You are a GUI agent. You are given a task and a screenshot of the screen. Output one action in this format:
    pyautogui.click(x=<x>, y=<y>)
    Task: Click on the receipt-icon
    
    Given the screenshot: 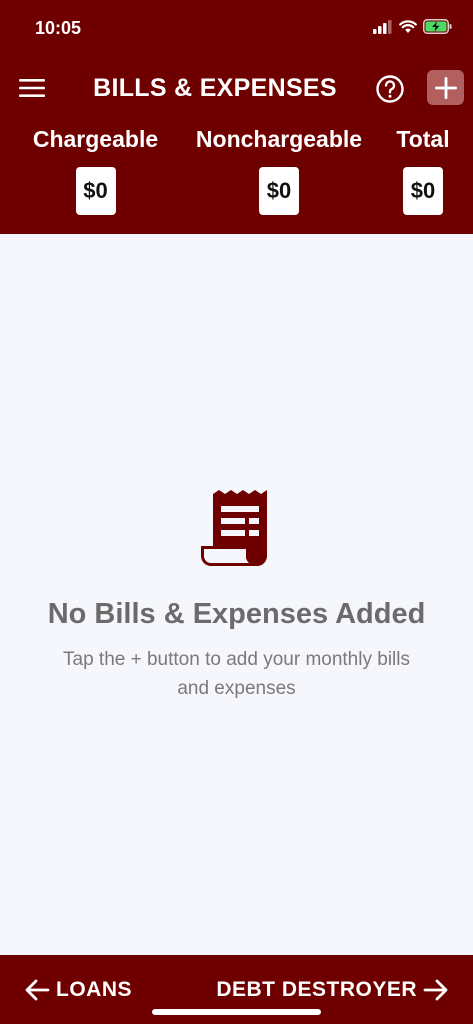 What is the action you would take?
    pyautogui.click(x=233, y=528)
    